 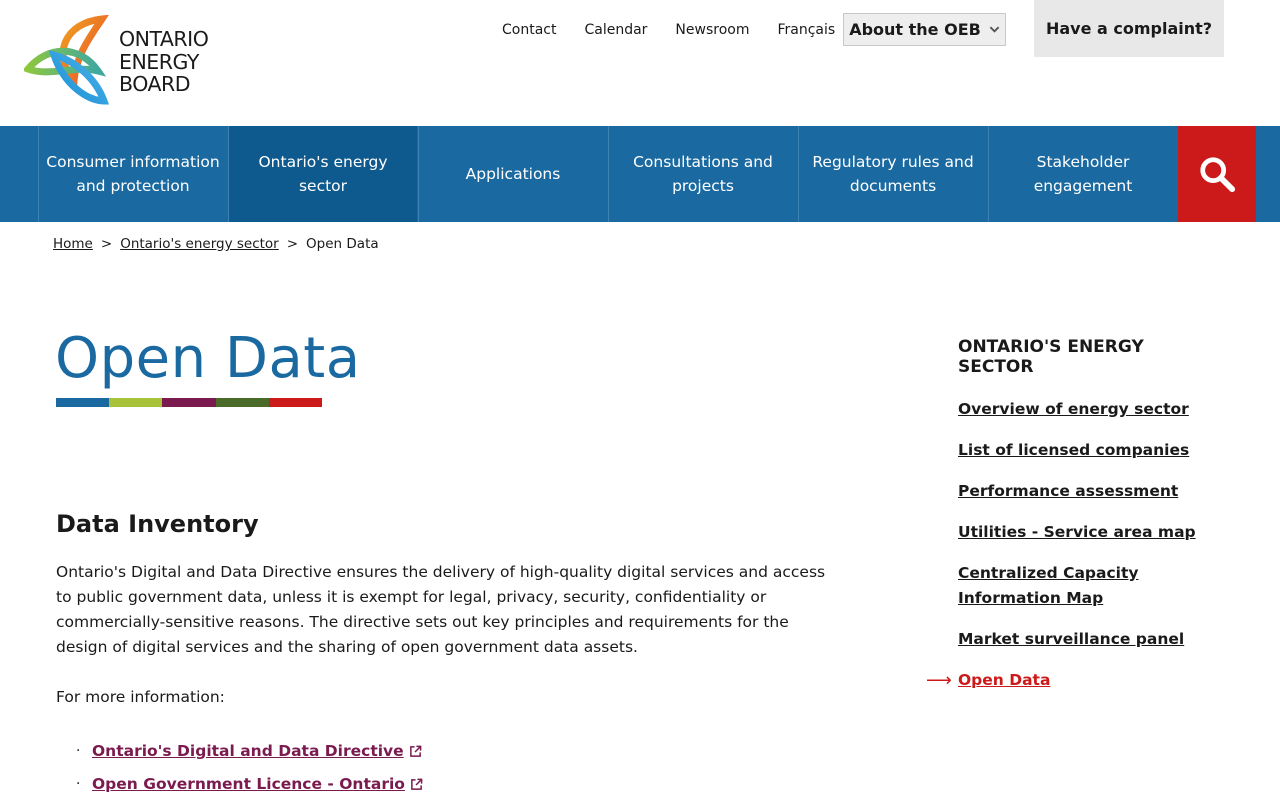 What do you see at coordinates (615, 30) in the screenshot?
I see `calendar-link: Calendar` at bounding box center [615, 30].